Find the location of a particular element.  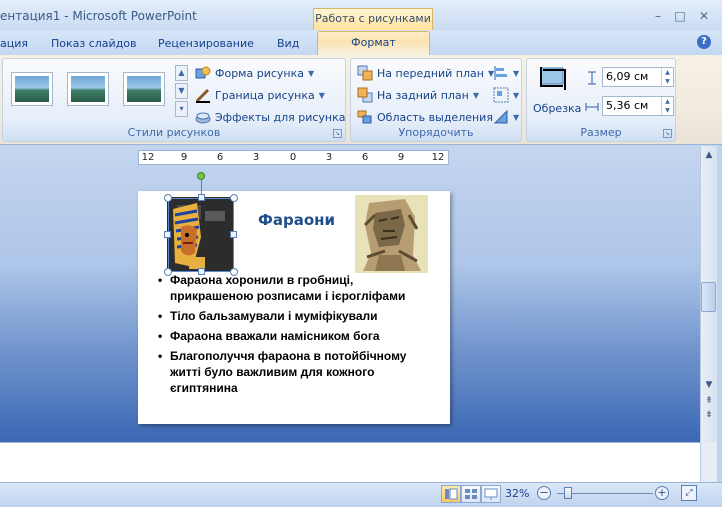

group-icon is located at coordinates (501, 95).